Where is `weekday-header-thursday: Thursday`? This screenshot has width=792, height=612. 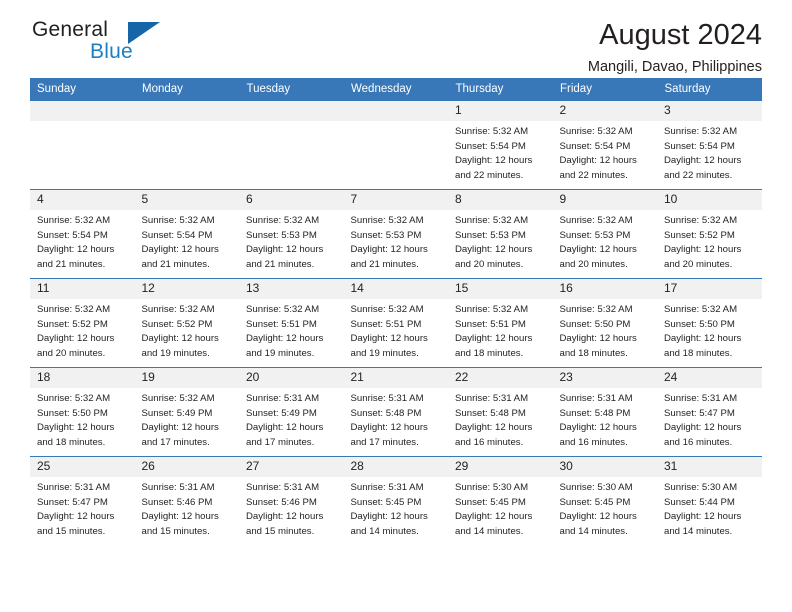 weekday-header-thursday: Thursday is located at coordinates (500, 89).